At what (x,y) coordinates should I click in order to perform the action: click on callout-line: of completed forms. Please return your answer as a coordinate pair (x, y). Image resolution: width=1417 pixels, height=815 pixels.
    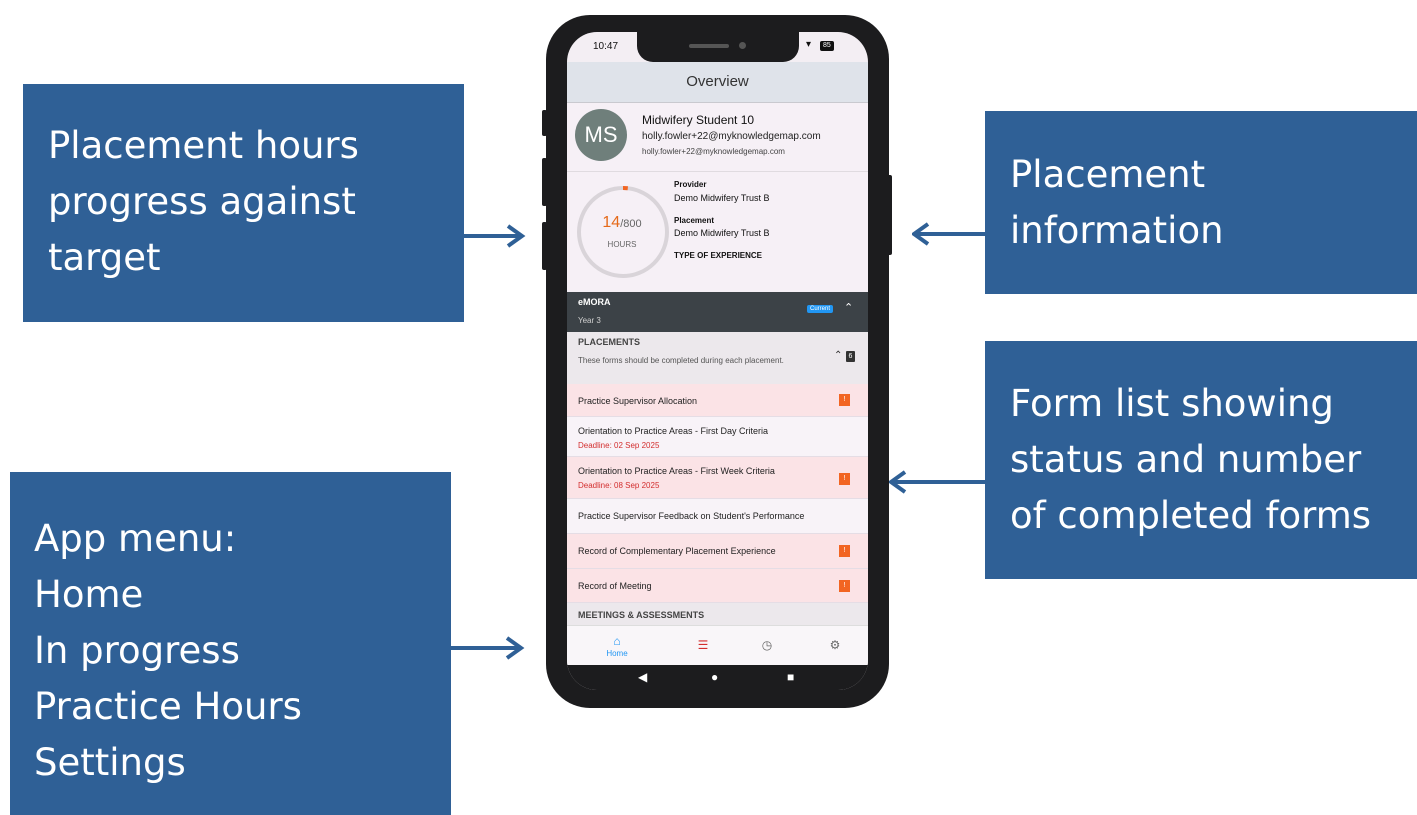
    Looking at the image, I should click on (1191, 515).